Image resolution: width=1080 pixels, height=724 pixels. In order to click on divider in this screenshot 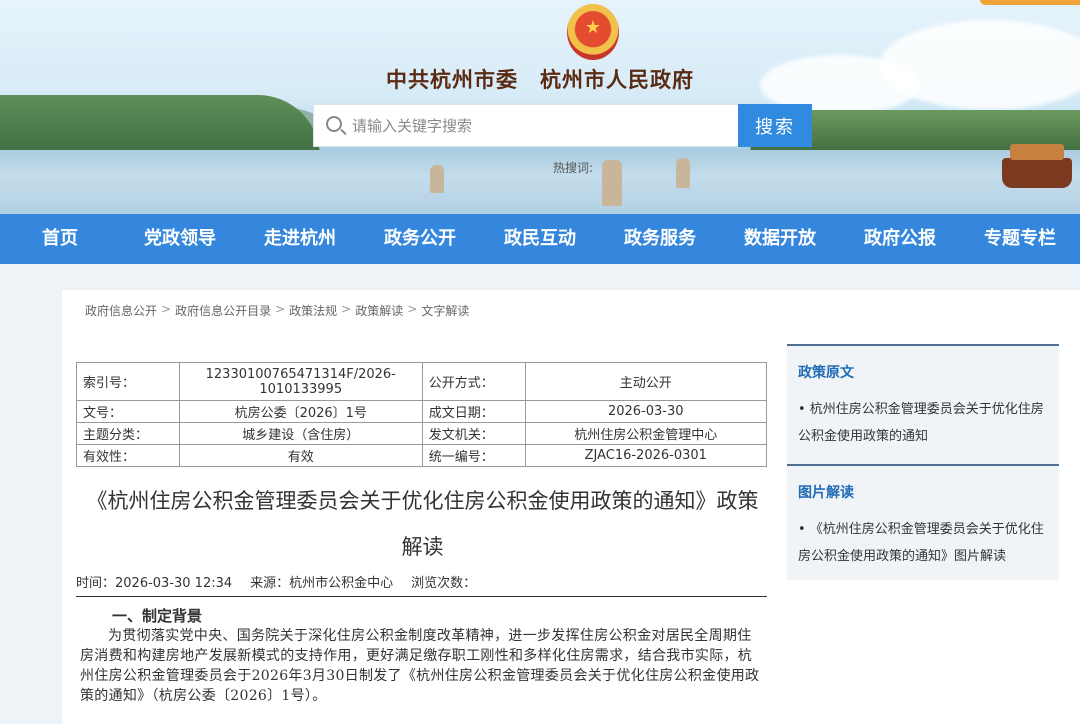, I will do `click(421, 596)`.